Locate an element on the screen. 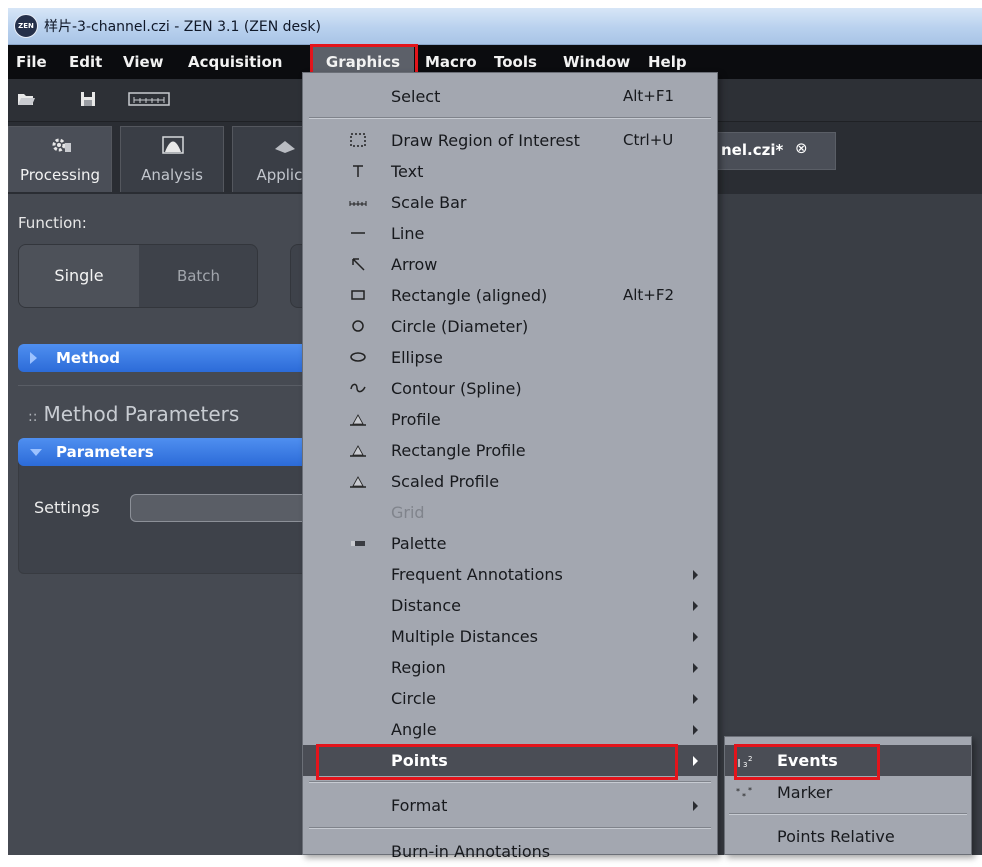 The width and height of the screenshot is (982, 867). submenu-item-label: Events is located at coordinates (807, 760).